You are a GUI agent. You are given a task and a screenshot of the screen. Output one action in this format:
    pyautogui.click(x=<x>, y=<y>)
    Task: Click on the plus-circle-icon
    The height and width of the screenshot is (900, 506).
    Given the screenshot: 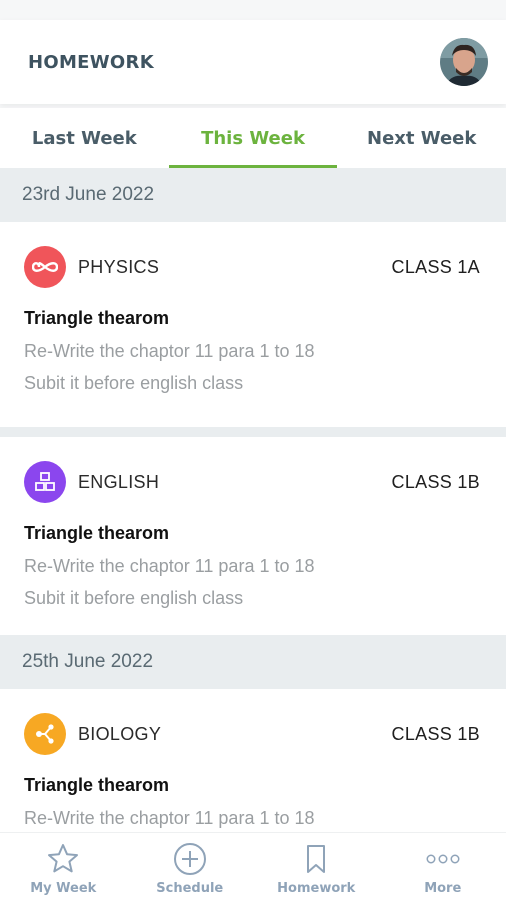 What is the action you would take?
    pyautogui.click(x=190, y=859)
    